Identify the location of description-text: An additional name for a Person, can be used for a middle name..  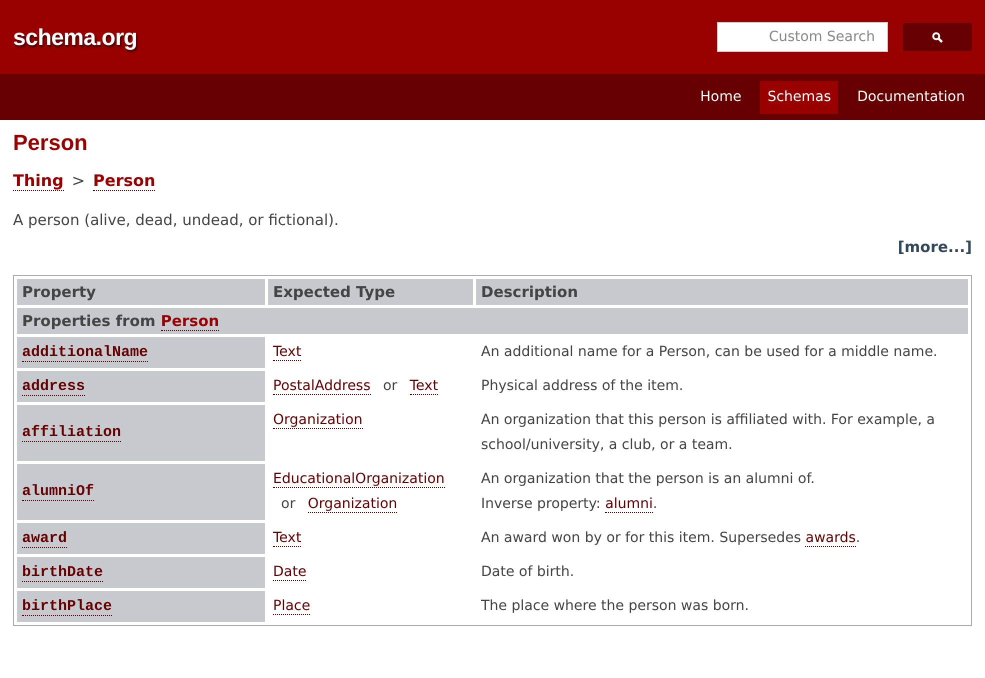
(709, 352).